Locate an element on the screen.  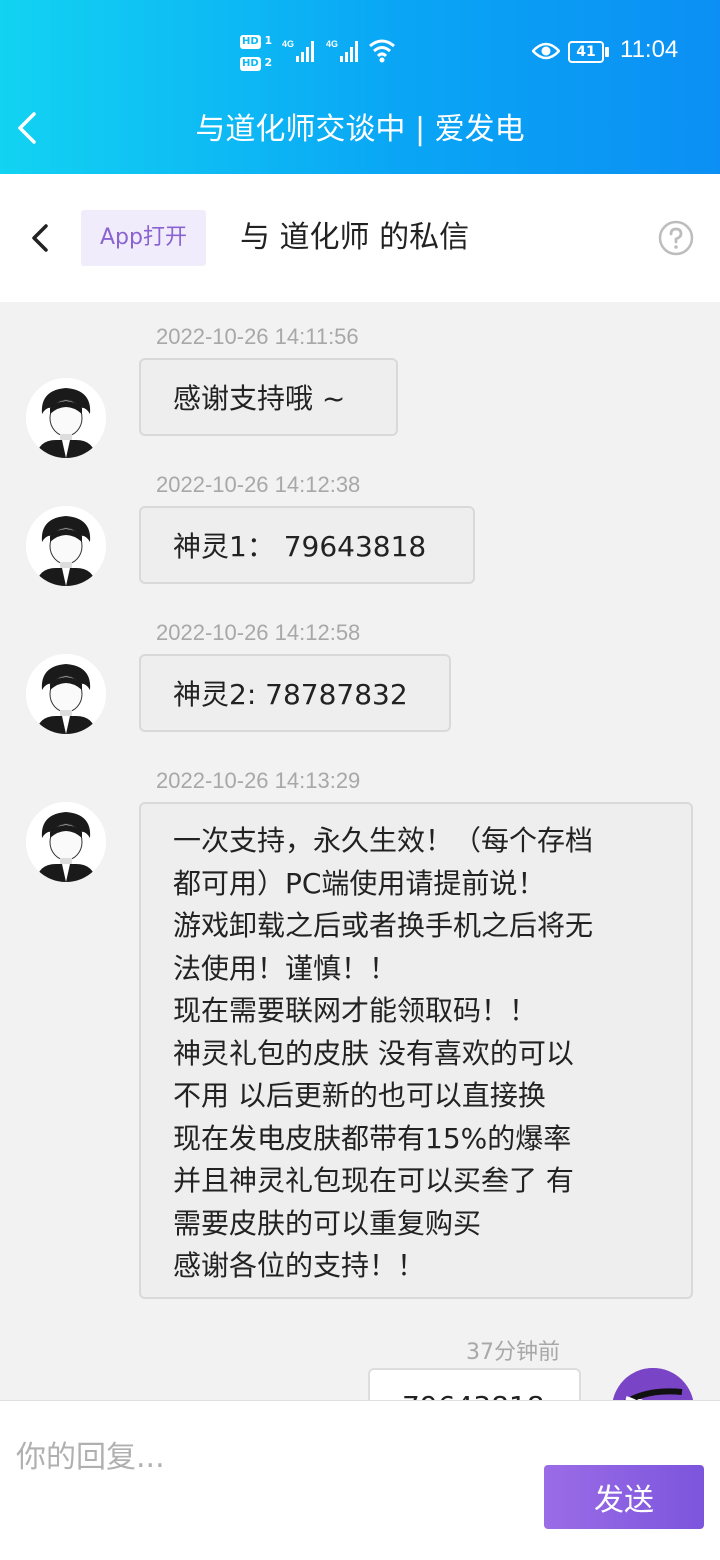
hd-indicators: HD 1 HD 2 is located at coordinates (258, 54).